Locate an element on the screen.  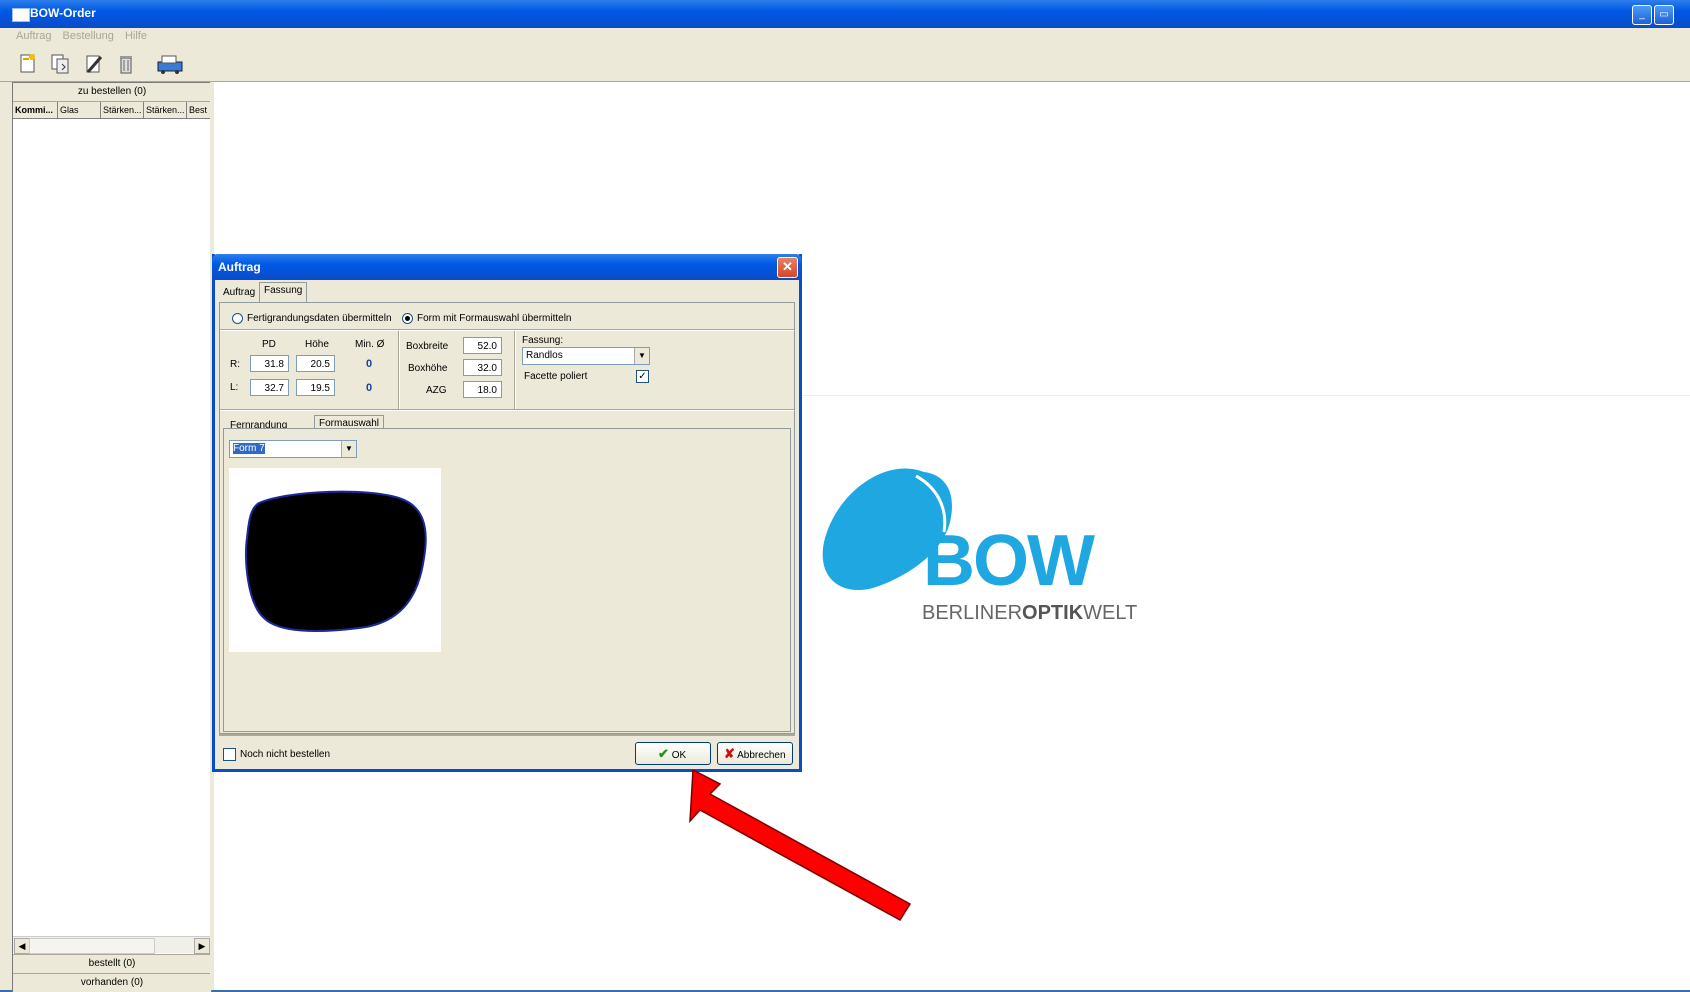
red-arrow-annotation is located at coordinates (800, 845).